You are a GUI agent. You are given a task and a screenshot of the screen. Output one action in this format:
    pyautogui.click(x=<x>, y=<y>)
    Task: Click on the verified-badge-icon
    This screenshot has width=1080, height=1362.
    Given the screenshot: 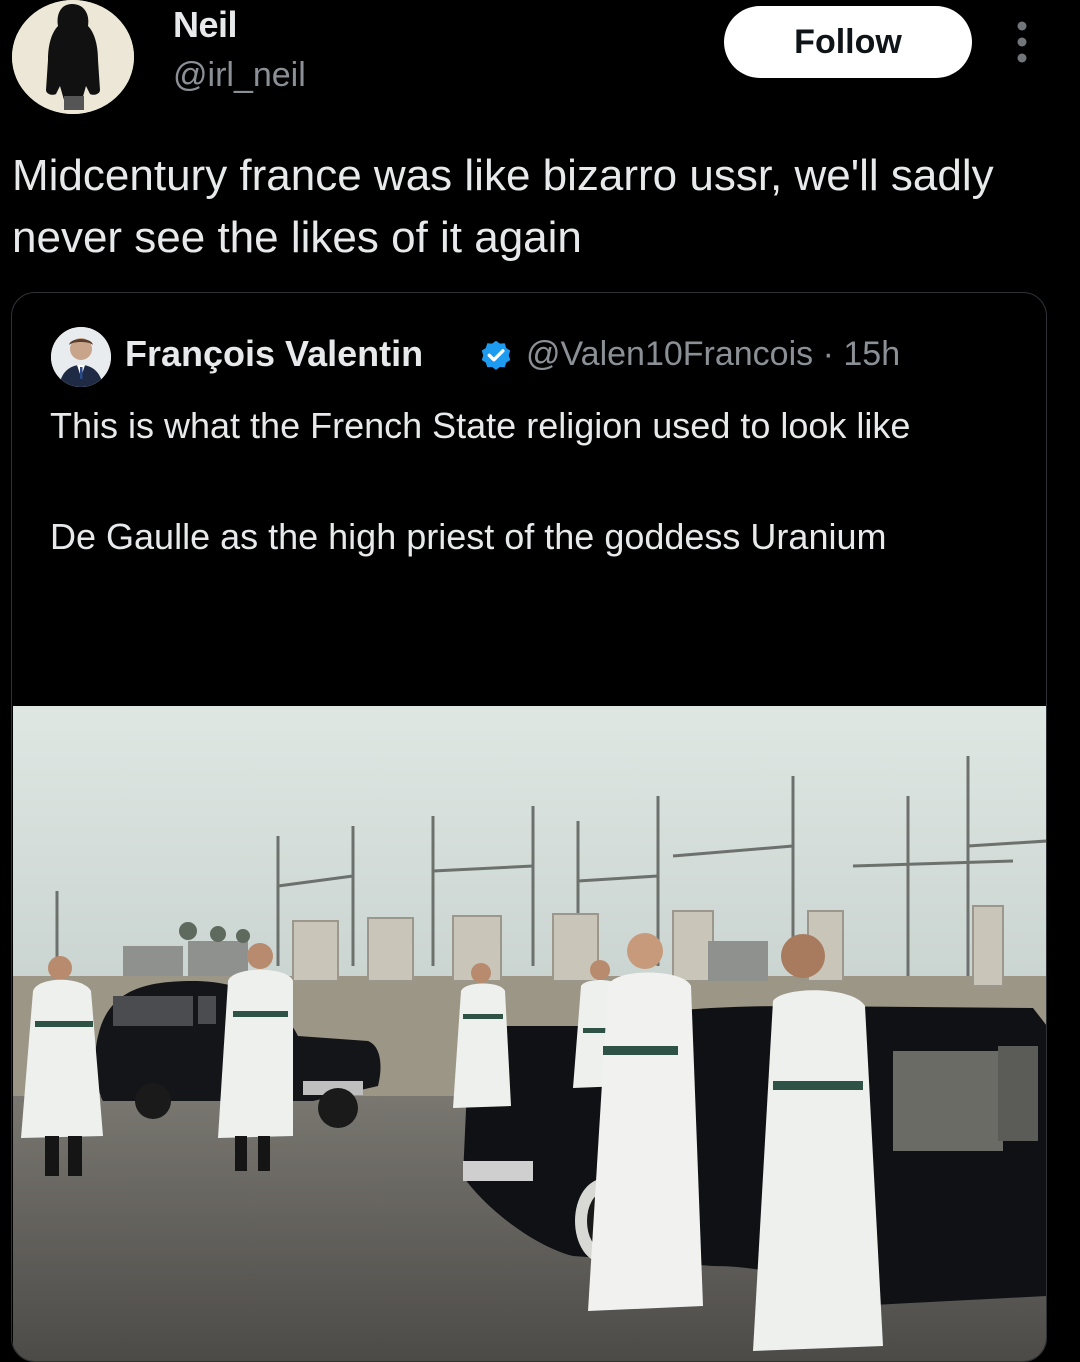 What is the action you would take?
    pyautogui.click(x=496, y=355)
    